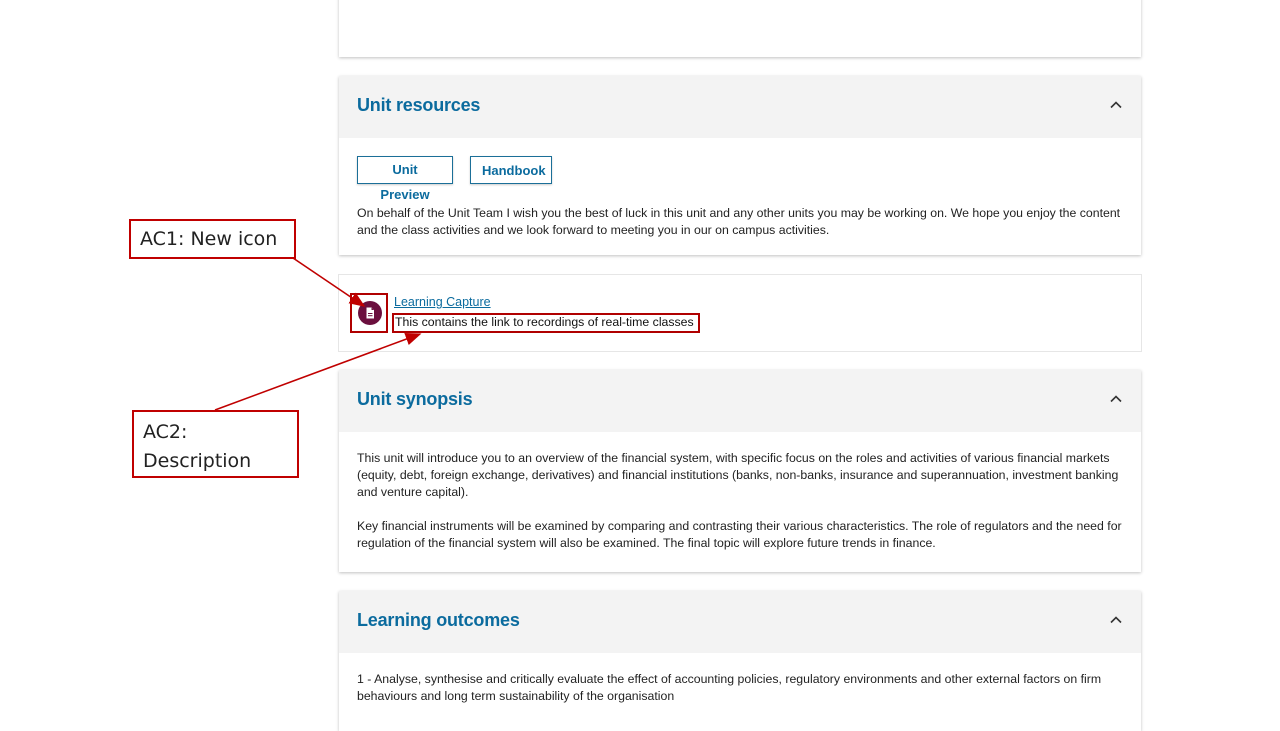 This screenshot has width=1280, height=731. I want to click on description-highlight-box, so click(546, 323).